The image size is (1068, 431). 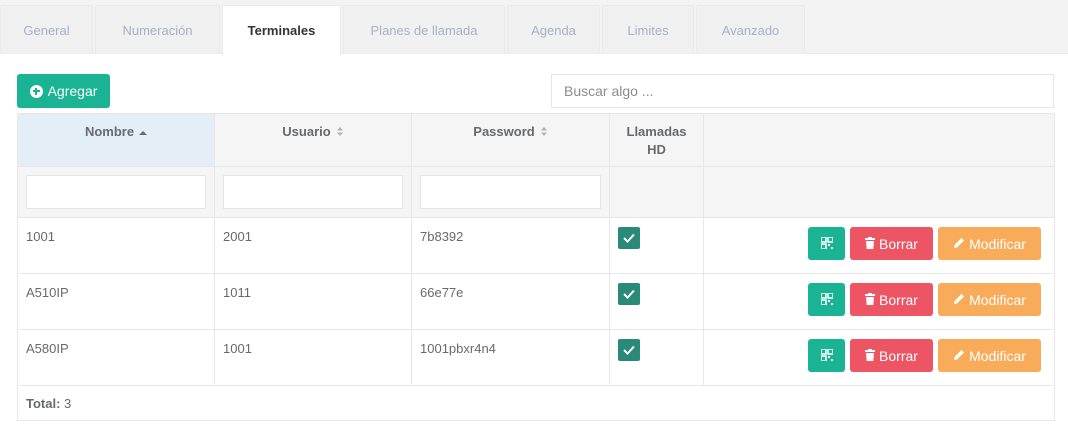 I want to click on tab-label: Limites, so click(x=648, y=30).